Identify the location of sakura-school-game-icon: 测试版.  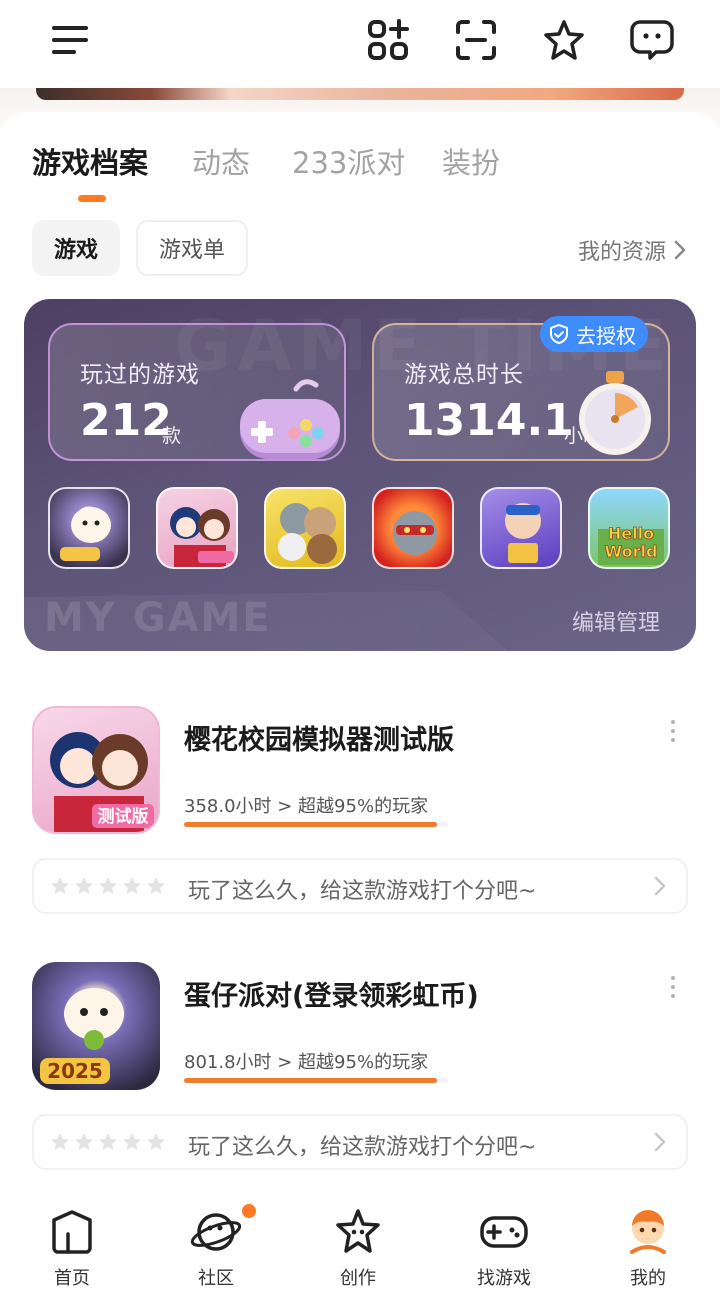
(96, 770).